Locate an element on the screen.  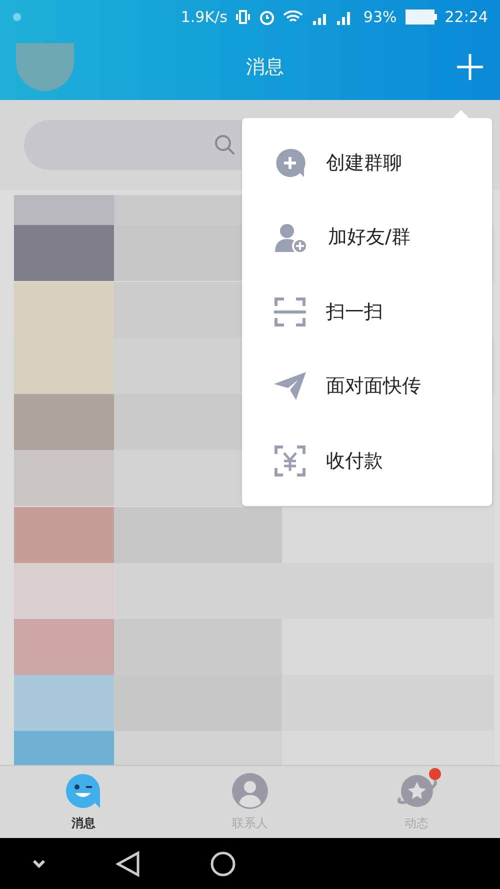
clock: 22:24 is located at coordinates (466, 17).